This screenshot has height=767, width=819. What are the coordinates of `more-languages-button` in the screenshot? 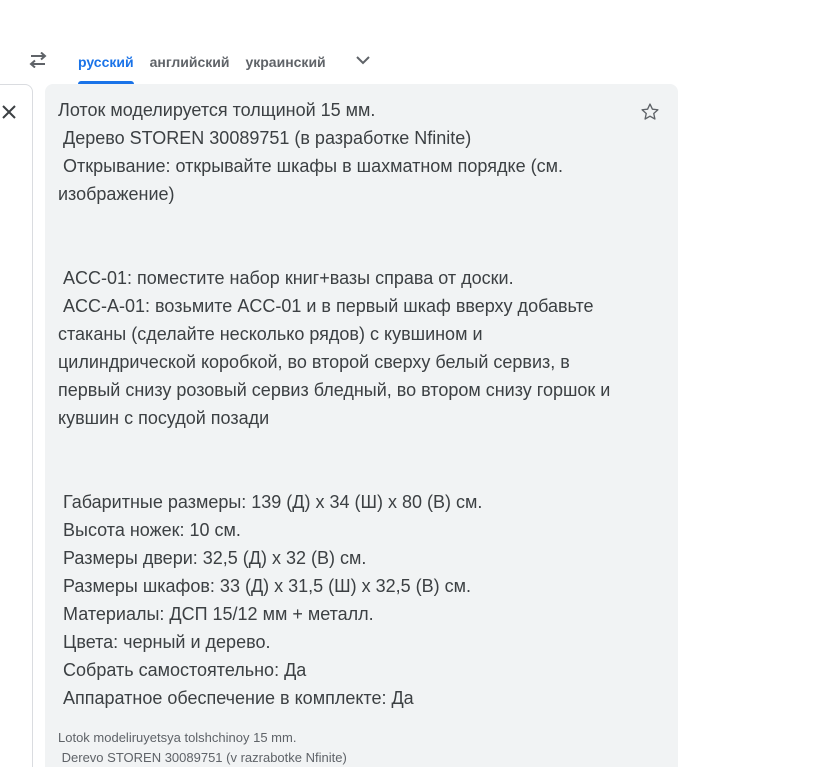 It's located at (363, 60).